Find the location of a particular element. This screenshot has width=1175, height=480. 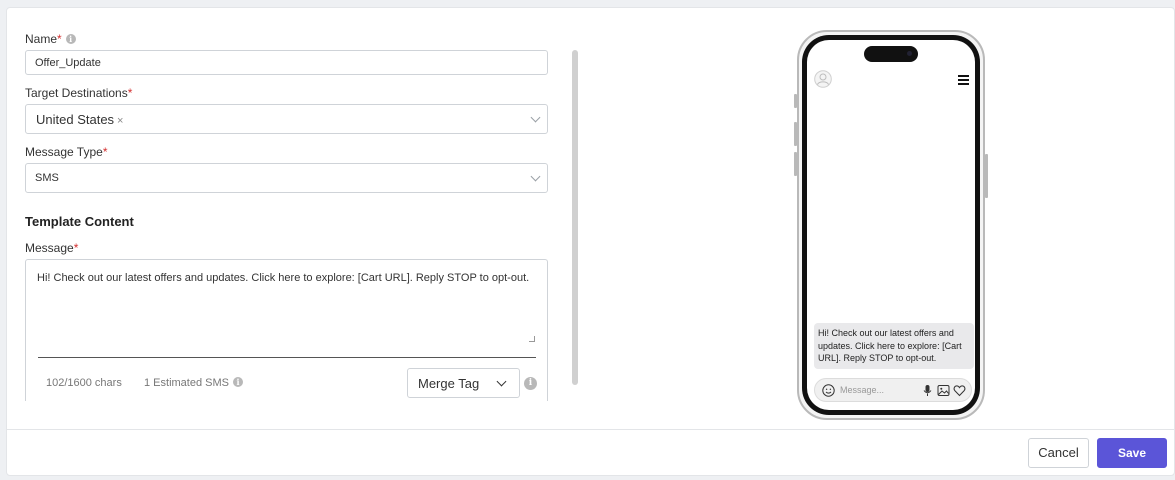

merge-tag-dropdown: Merge Tag is located at coordinates (463, 383).